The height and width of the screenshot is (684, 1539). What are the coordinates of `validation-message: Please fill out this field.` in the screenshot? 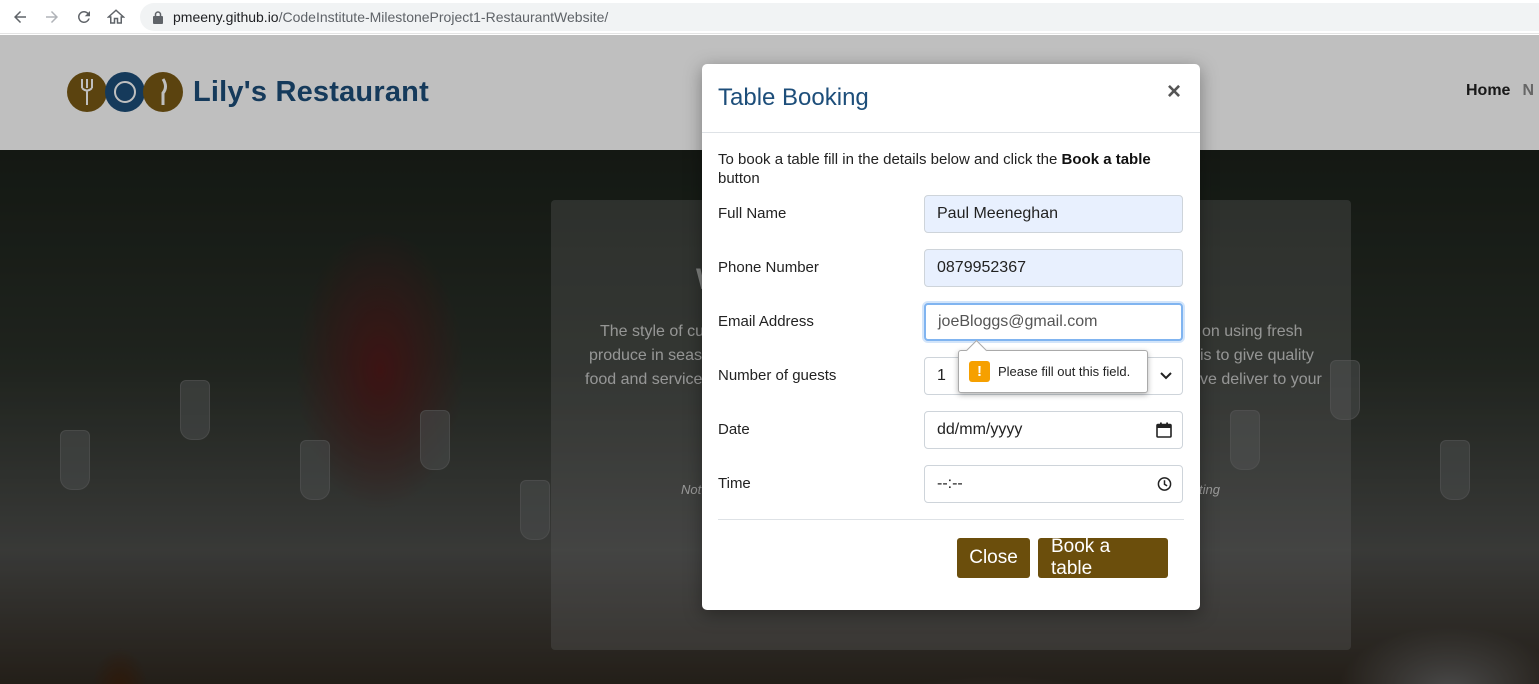 It's located at (1064, 371).